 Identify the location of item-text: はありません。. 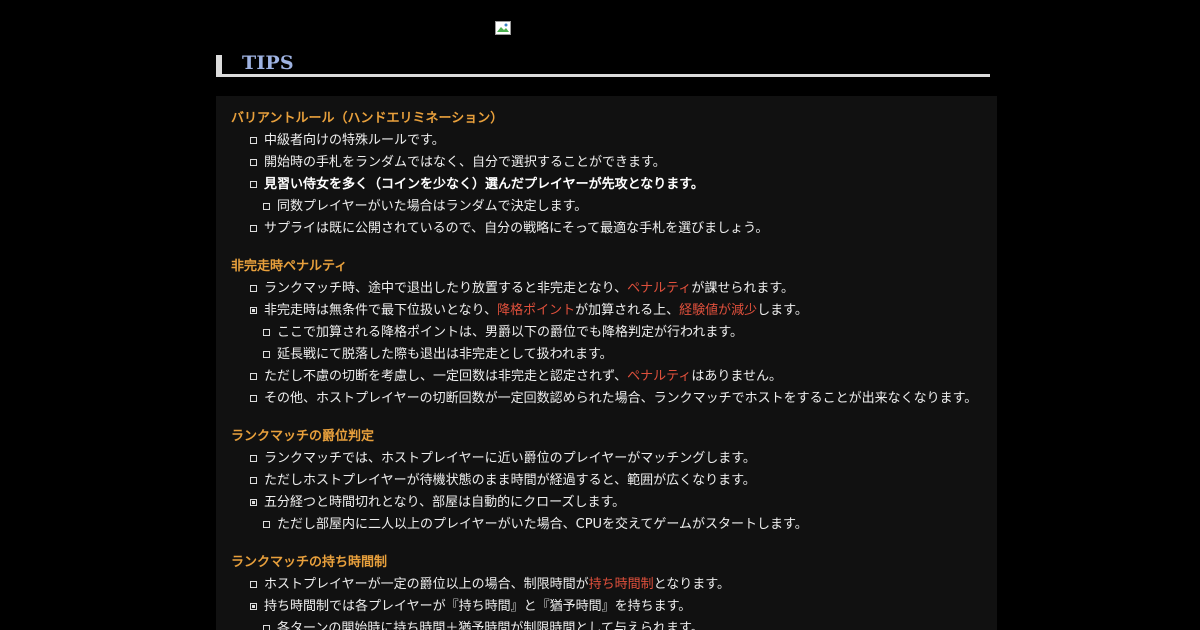
(736, 376).